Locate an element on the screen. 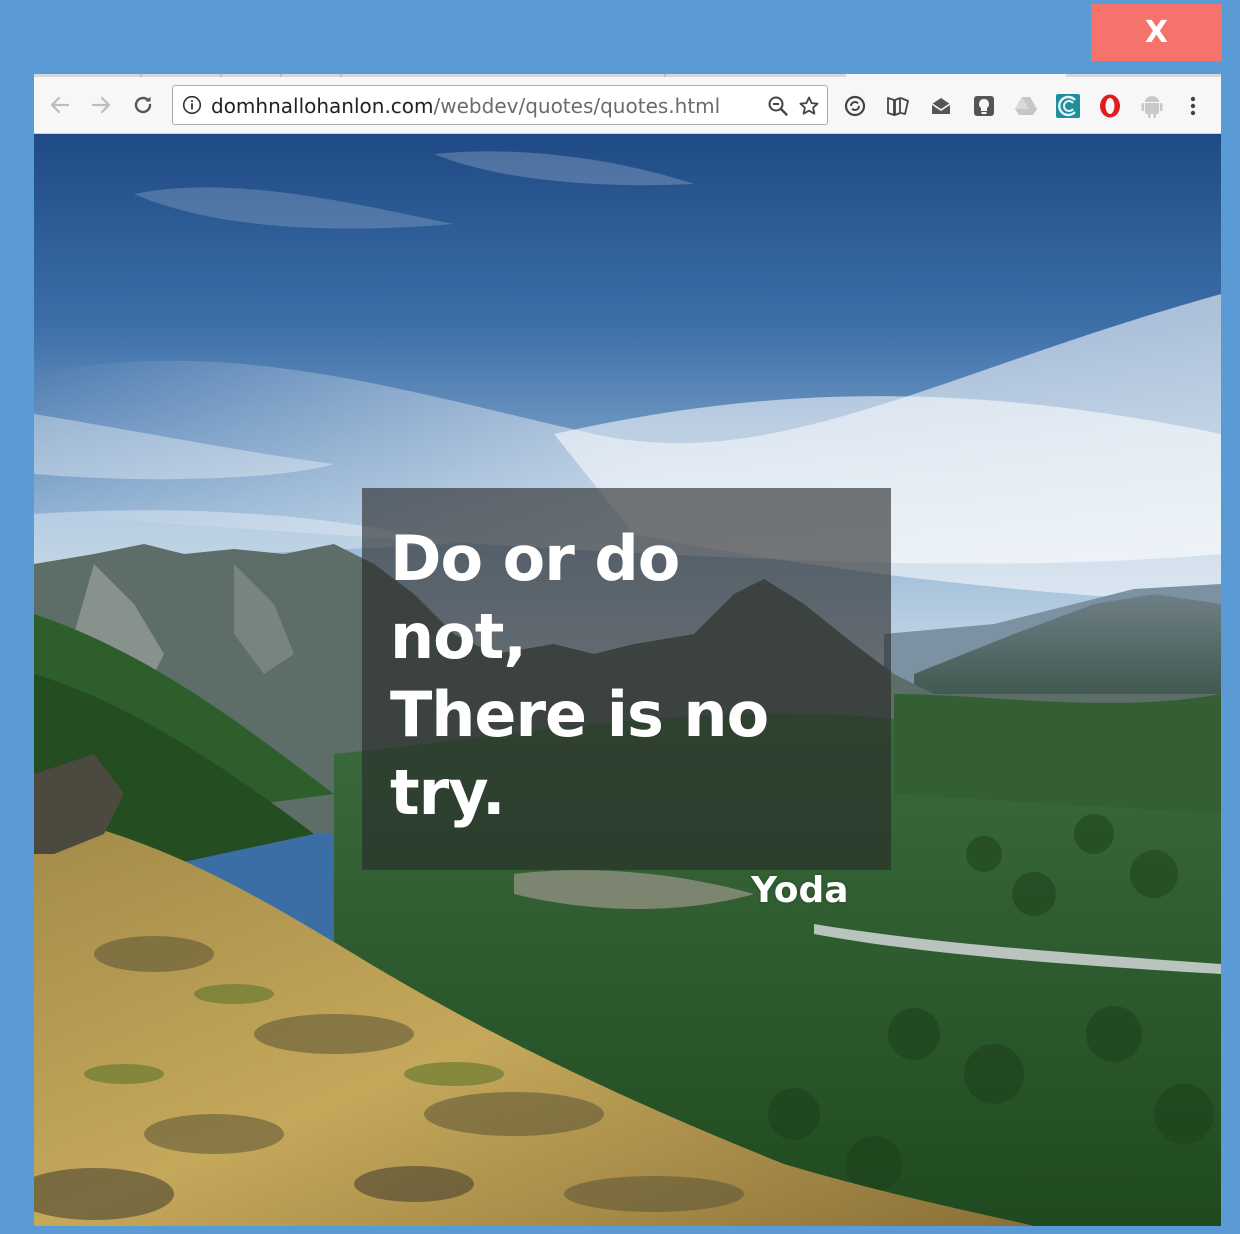 This screenshot has height=1234, width=1240. arrow-left-icon is located at coordinates (60, 105).